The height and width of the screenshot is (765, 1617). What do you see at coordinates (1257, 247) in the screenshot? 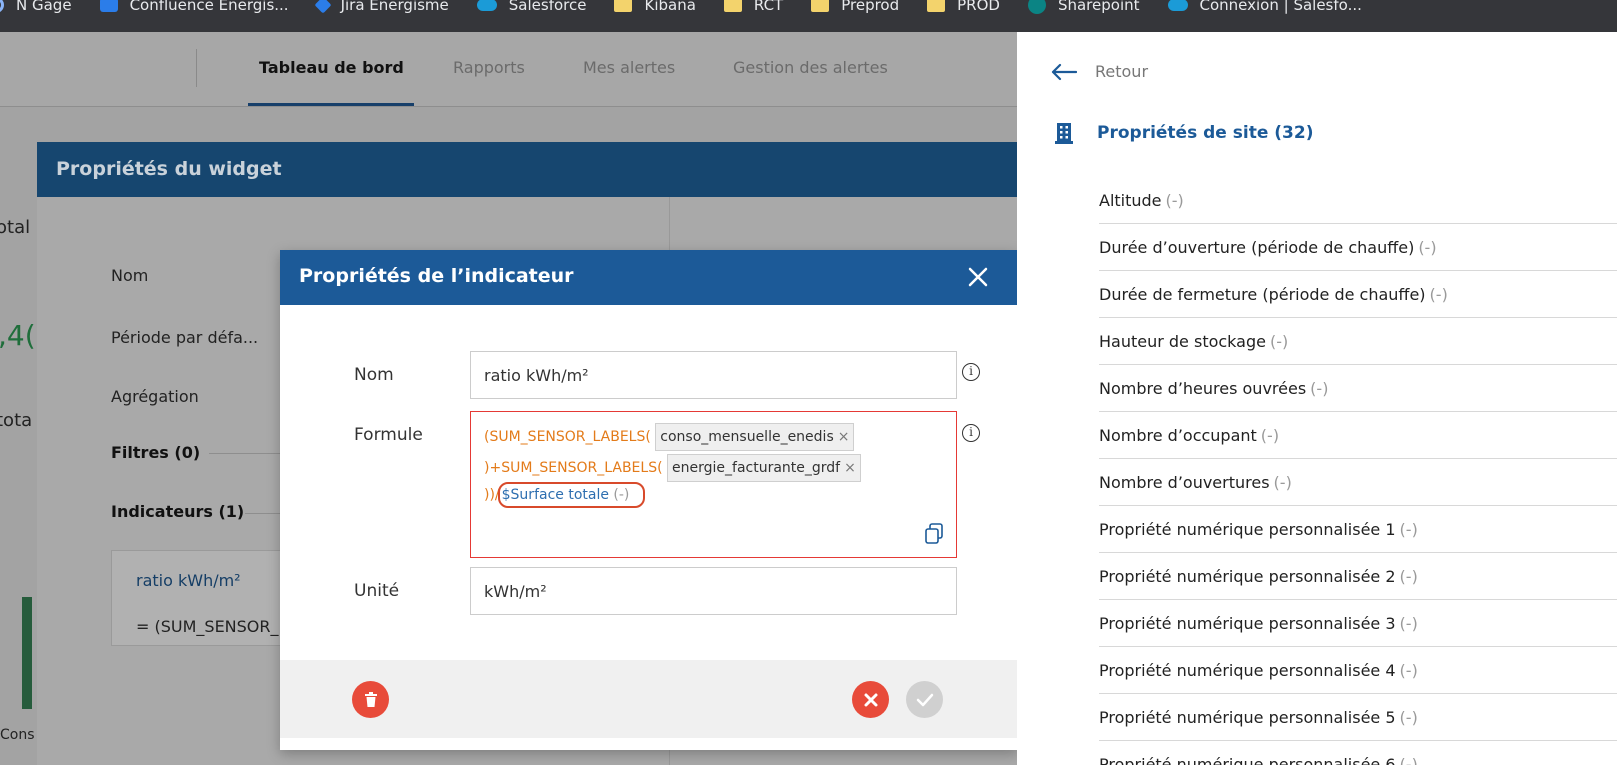
I see `site-property-name: Durée d’ouverture (période de chauffe)` at bounding box center [1257, 247].